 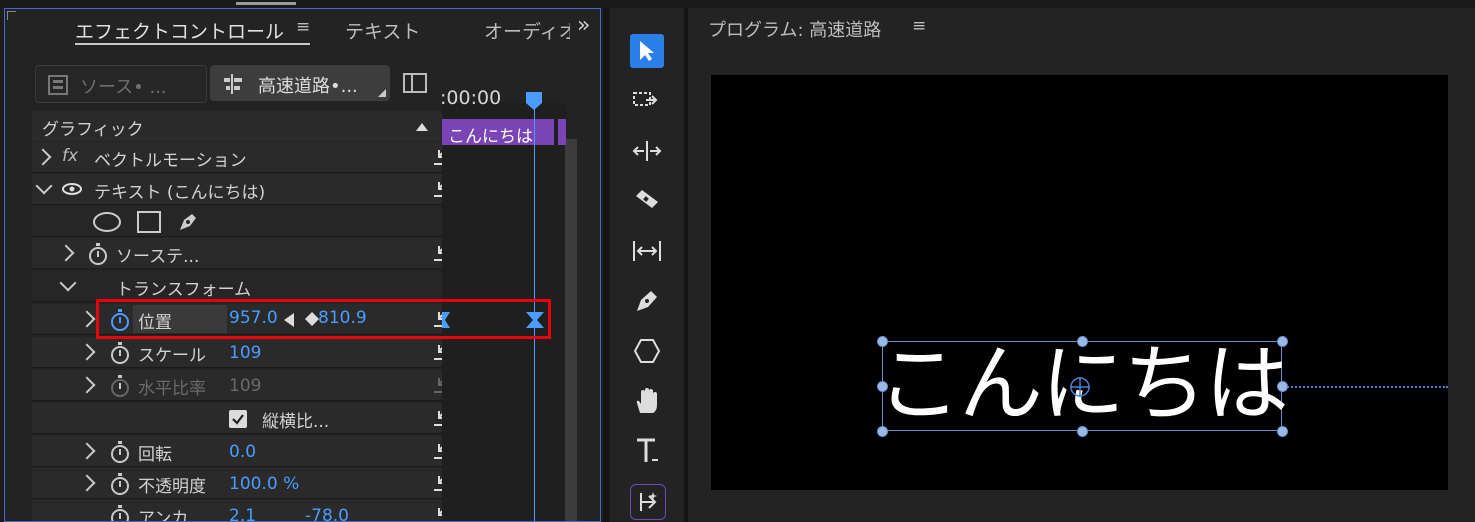 I want to click on text-layer-row: テキスト (こんにちは), so click(x=246, y=189).